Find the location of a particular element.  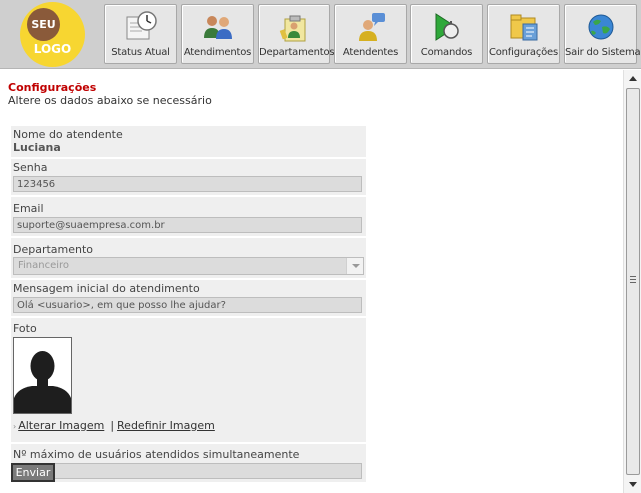

password-label: Senha is located at coordinates (30, 167).